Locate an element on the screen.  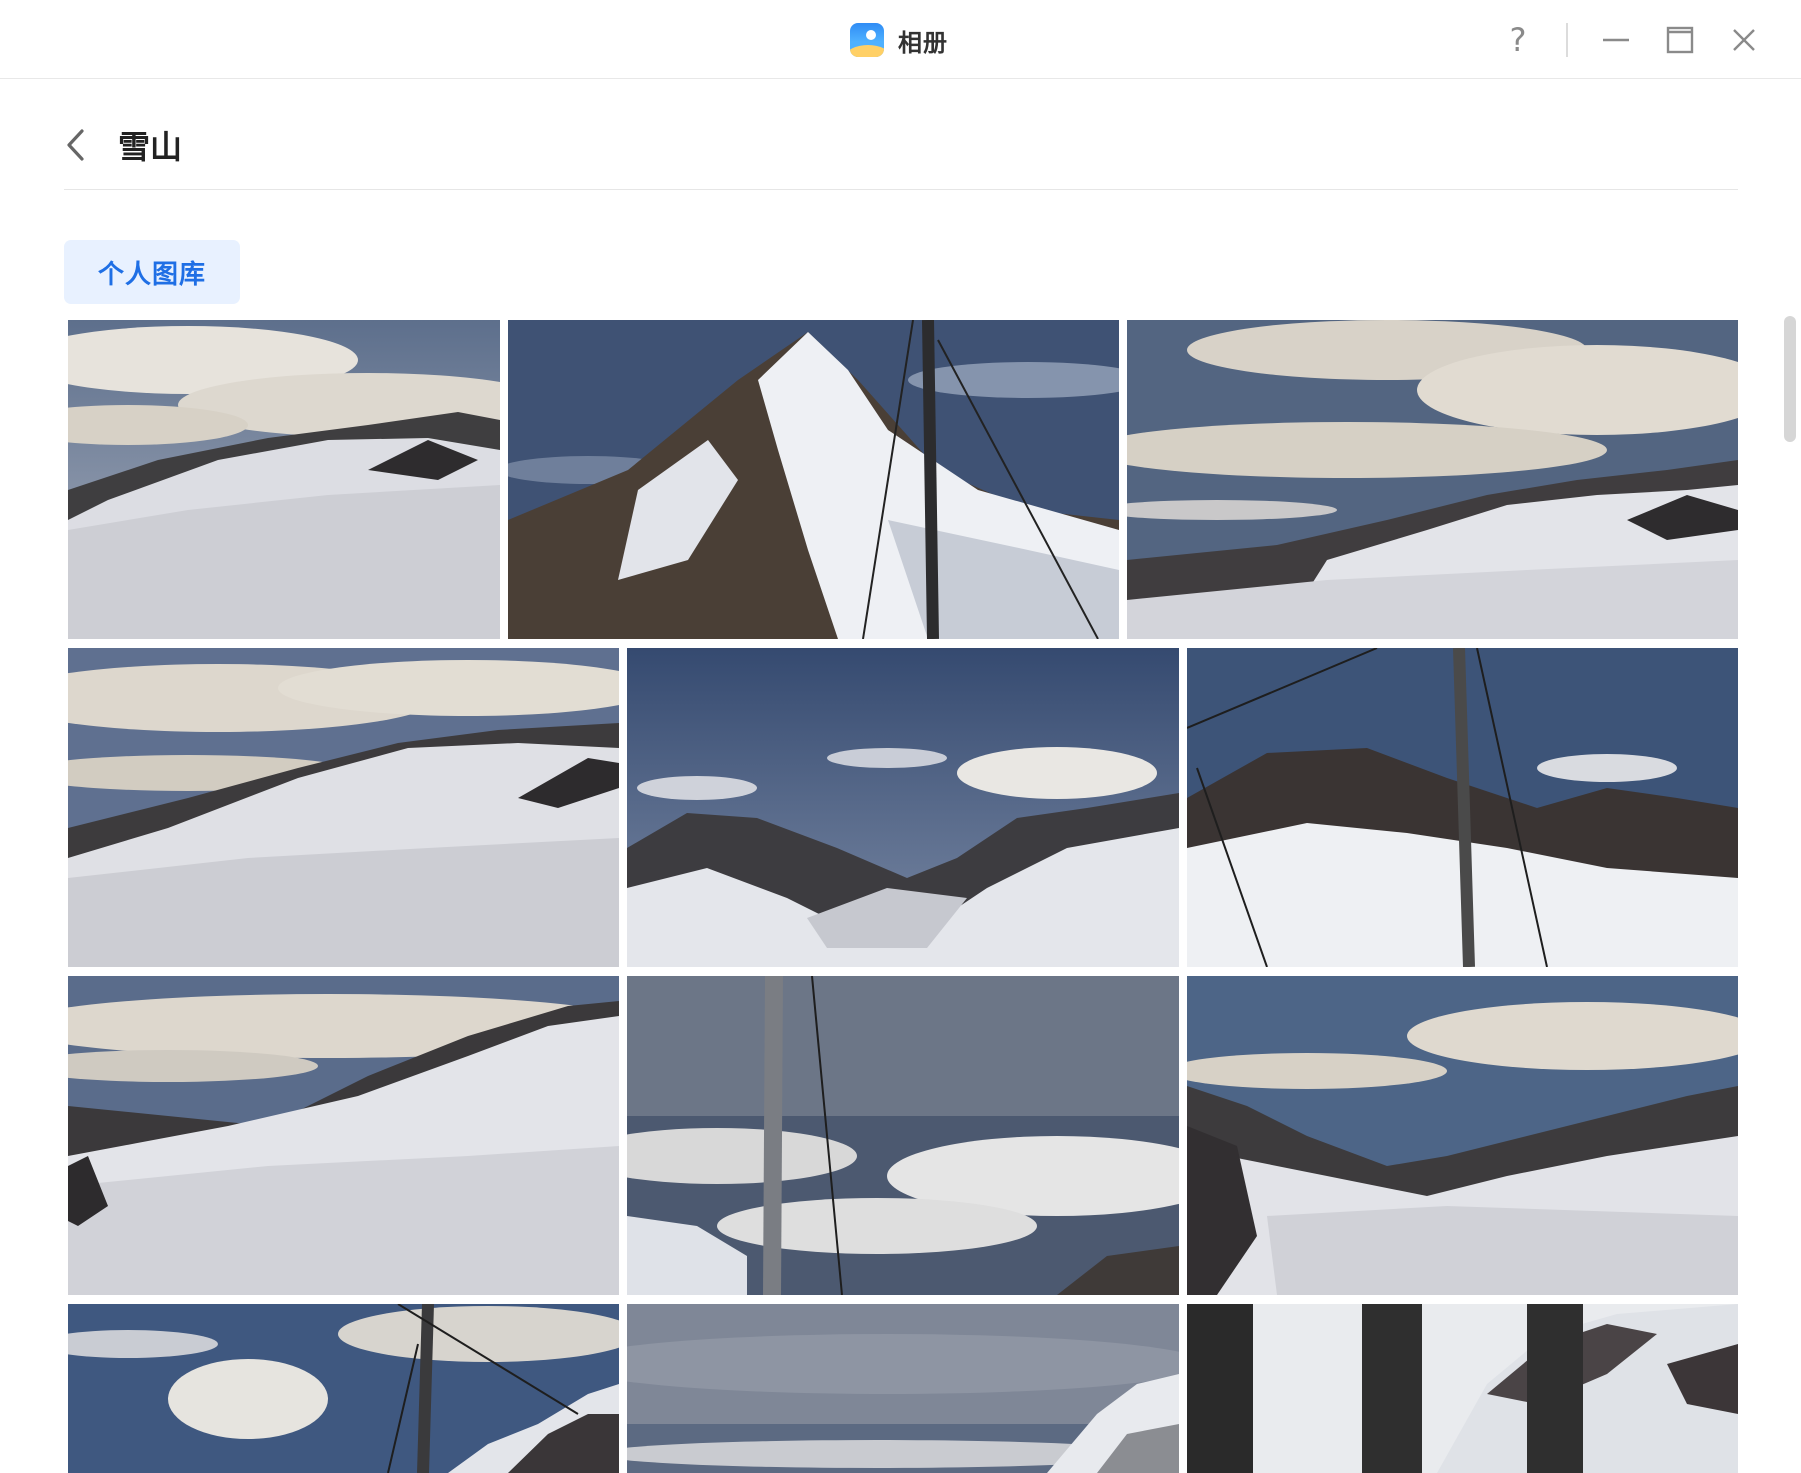
scrollbar-thumb is located at coordinates (1790, 379).